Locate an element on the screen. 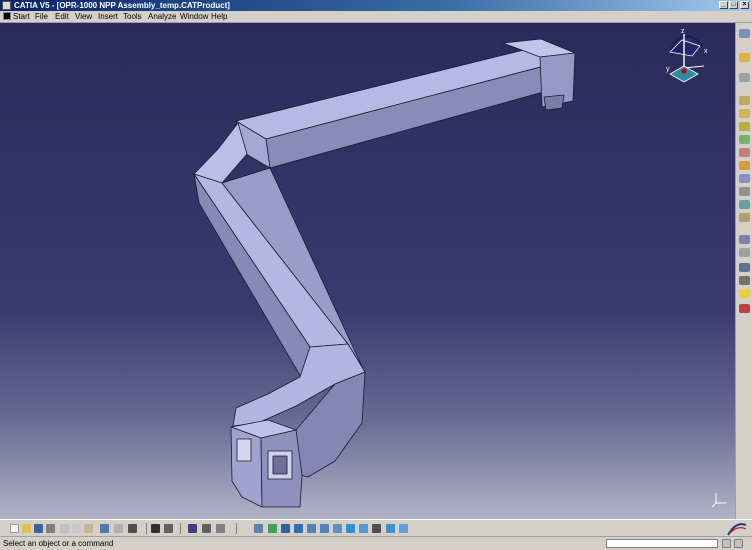 The image size is (752, 550). iso-view-icon is located at coordinates (363, 528).